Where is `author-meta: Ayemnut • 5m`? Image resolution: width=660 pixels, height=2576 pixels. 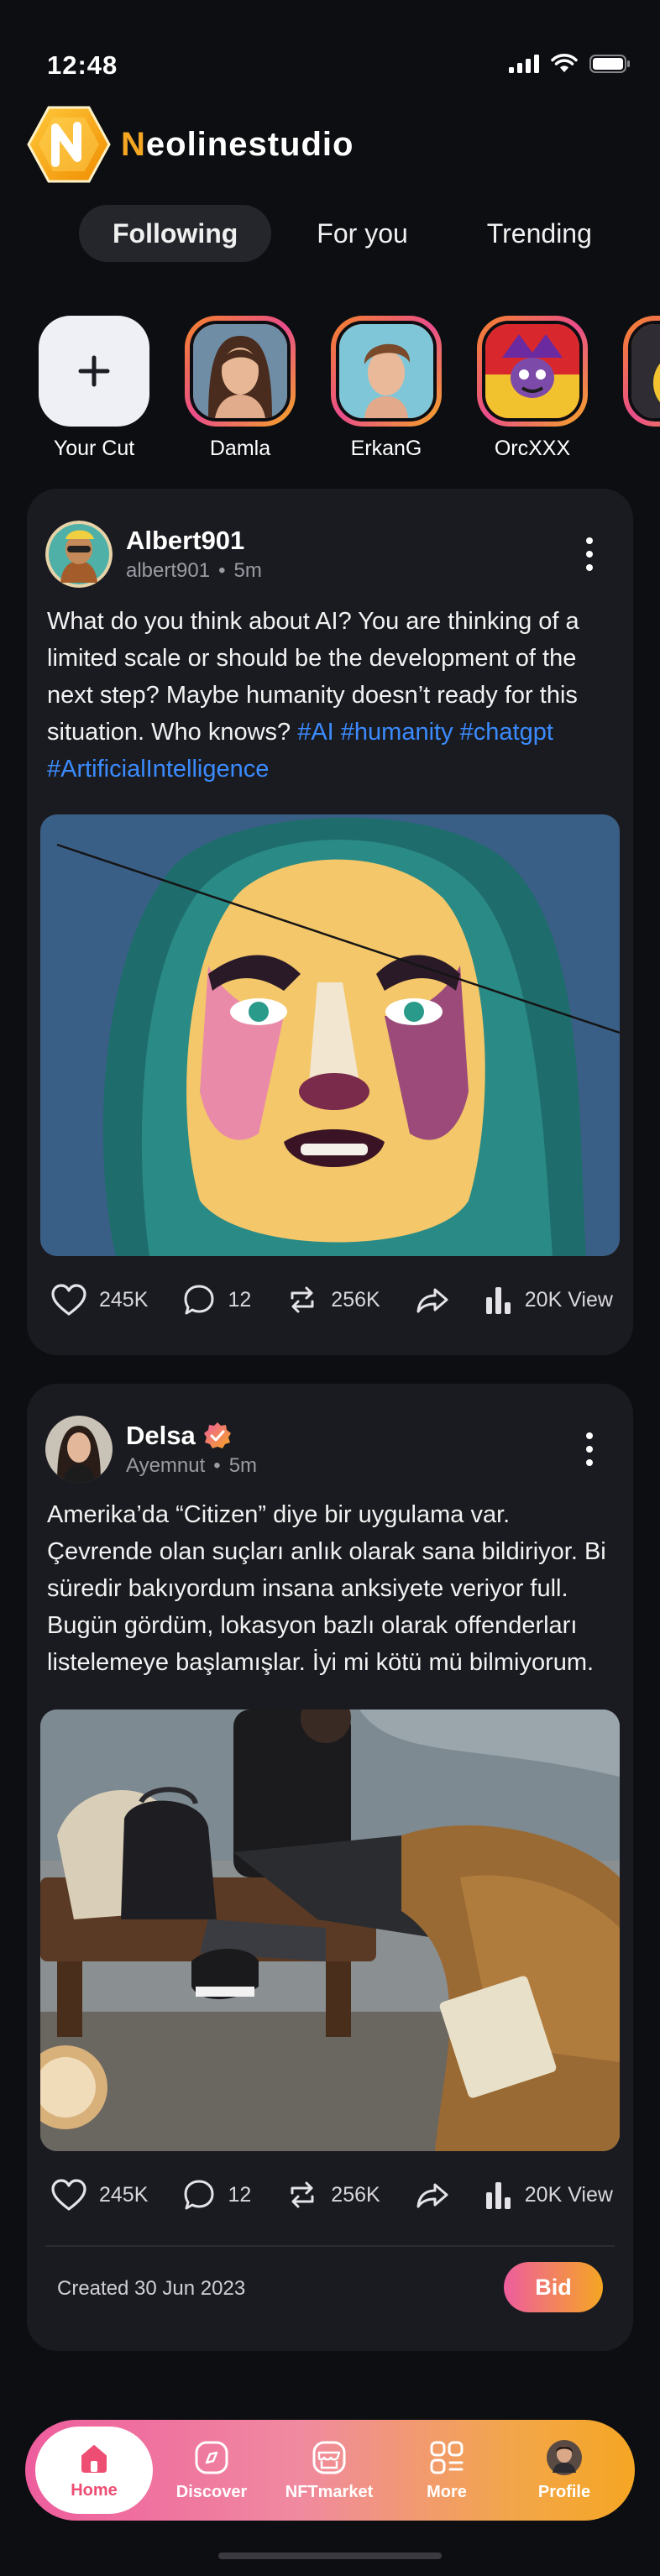 author-meta: Ayemnut • 5m is located at coordinates (192, 1466).